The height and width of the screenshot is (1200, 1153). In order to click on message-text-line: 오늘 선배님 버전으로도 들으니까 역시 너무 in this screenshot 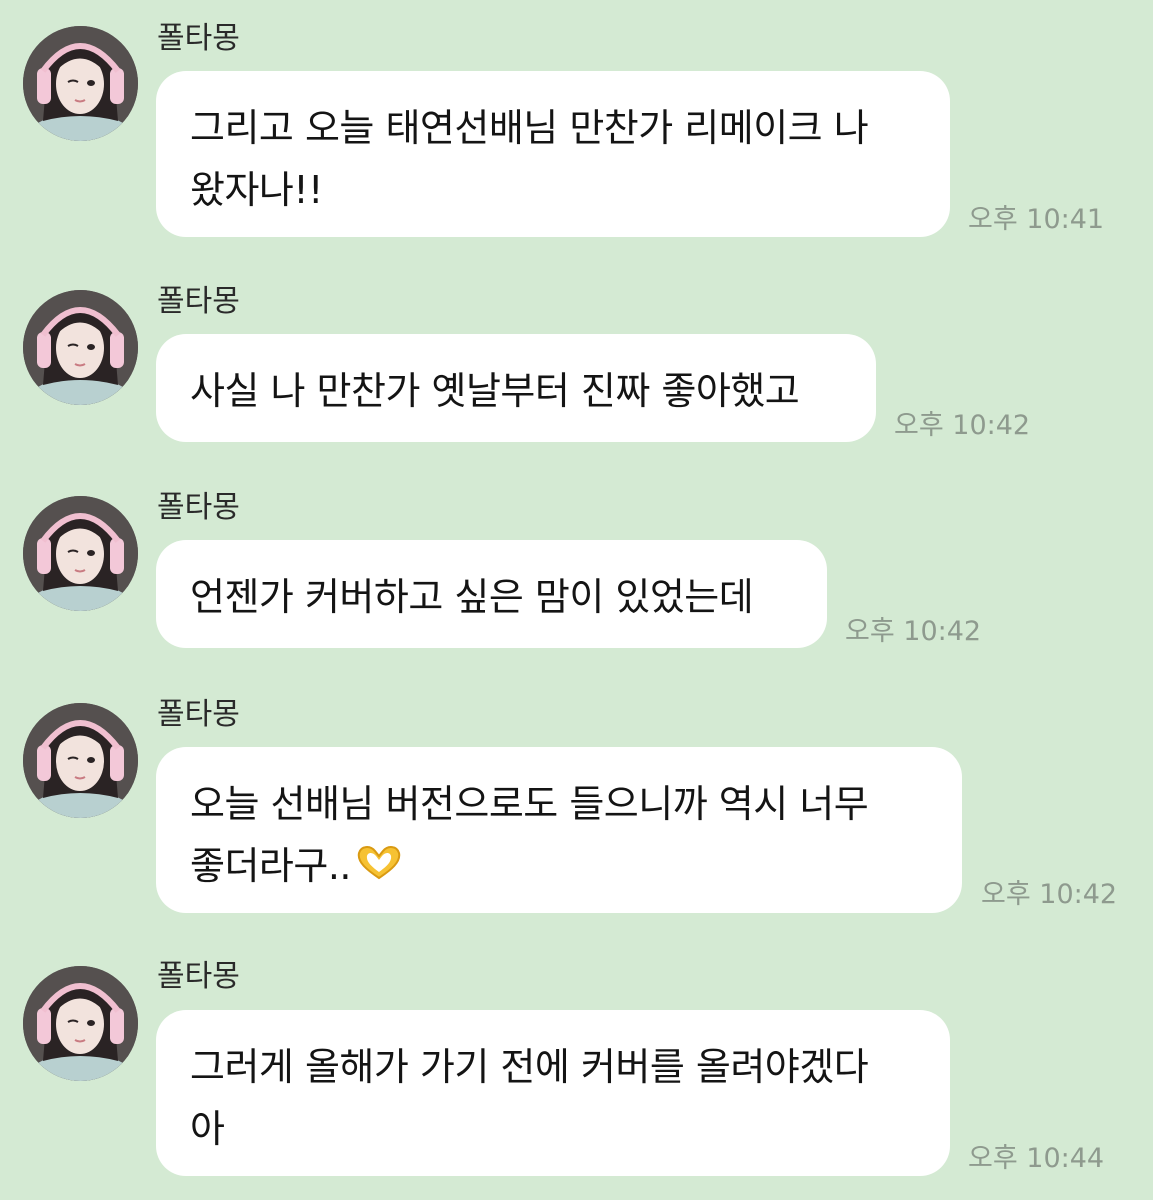, I will do `click(529, 804)`.